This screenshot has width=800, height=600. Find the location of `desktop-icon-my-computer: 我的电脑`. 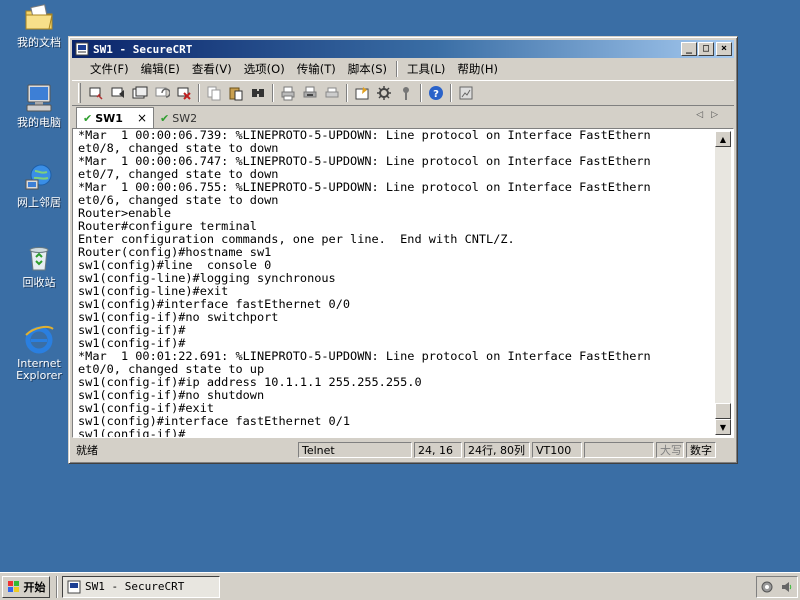

desktop-icon-my-computer: 我的电脑 is located at coordinates (39, 105).